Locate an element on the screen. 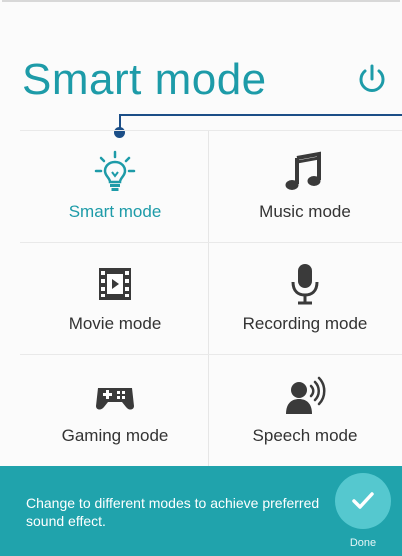 The image size is (402, 556). lightbulb-icon is located at coordinates (115, 172).